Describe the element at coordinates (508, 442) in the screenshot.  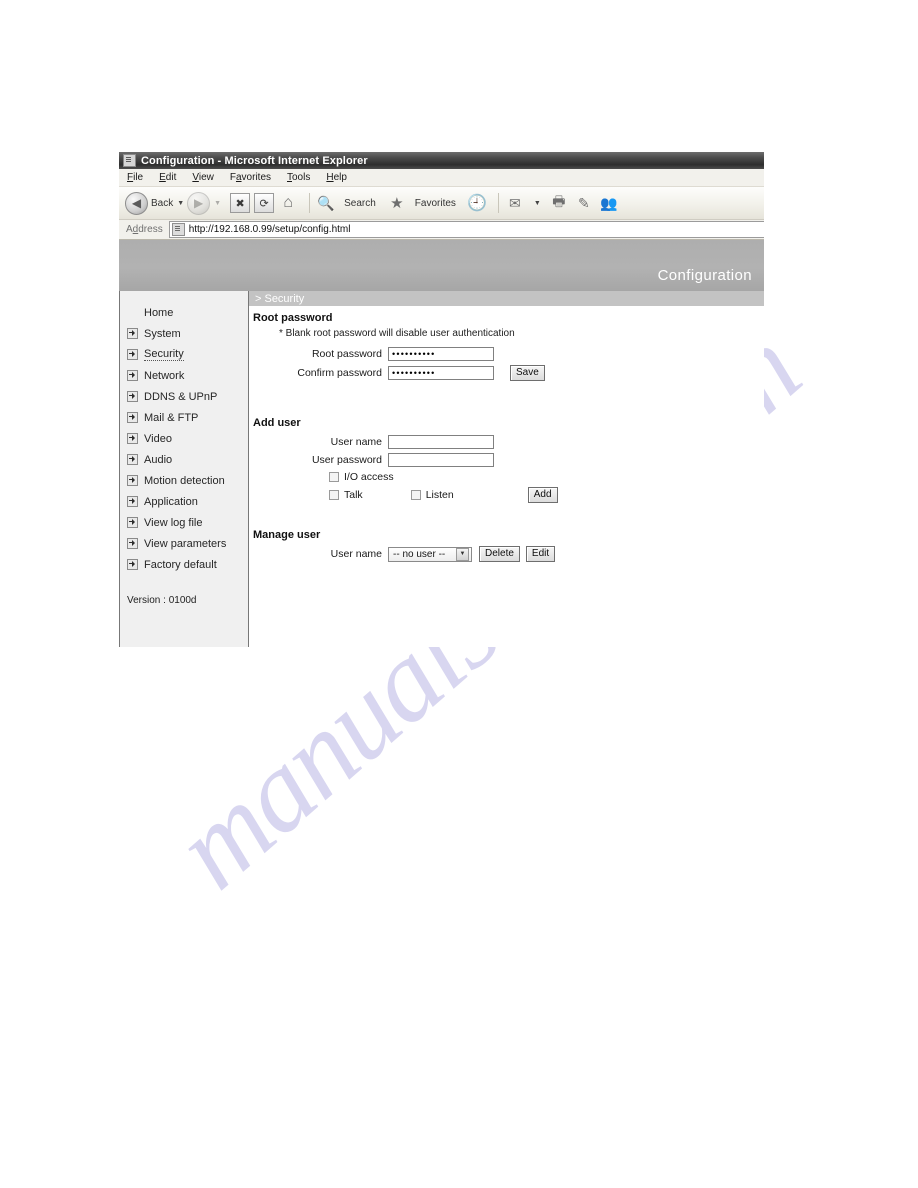
I see `add-user-name-row: User name` at that location.